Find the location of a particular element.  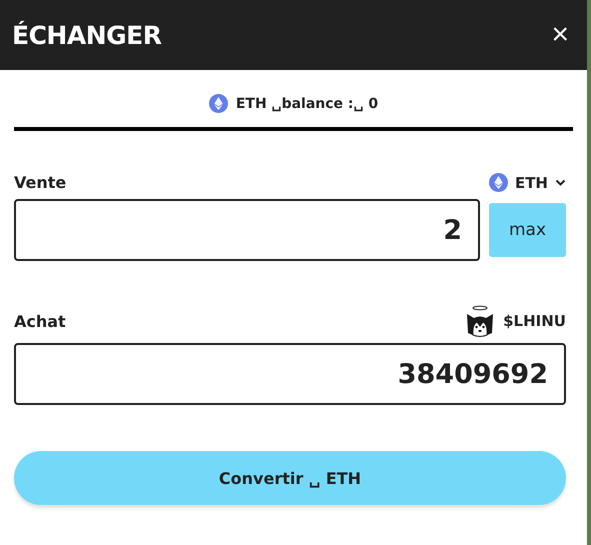

token-selector: ETH is located at coordinates (527, 182).